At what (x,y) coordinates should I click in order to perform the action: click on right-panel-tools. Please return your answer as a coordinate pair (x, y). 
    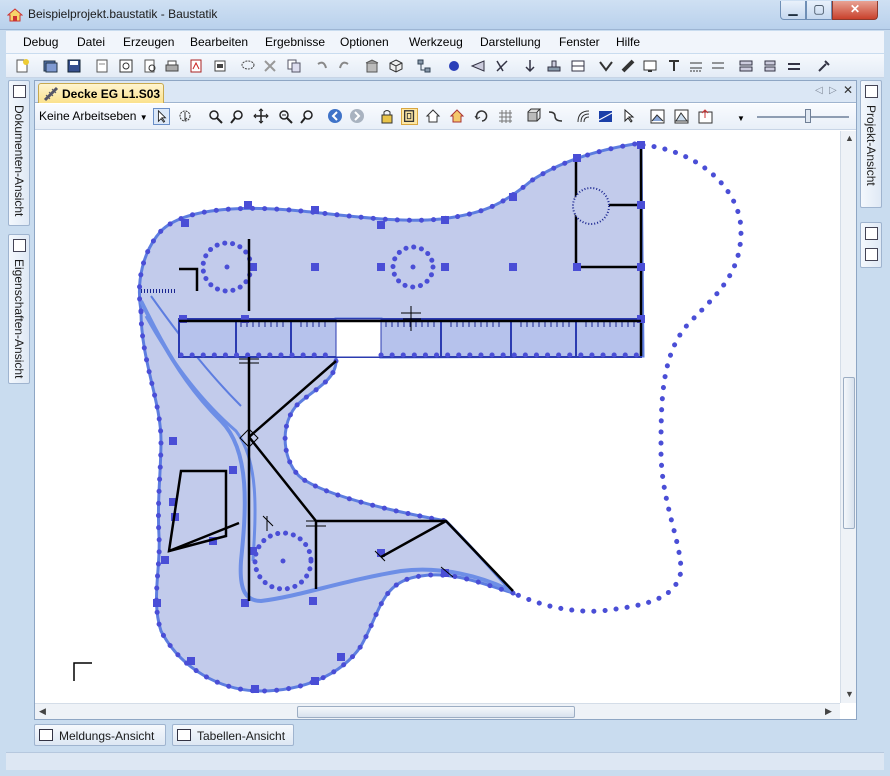
    Looking at the image, I should click on (871, 245).